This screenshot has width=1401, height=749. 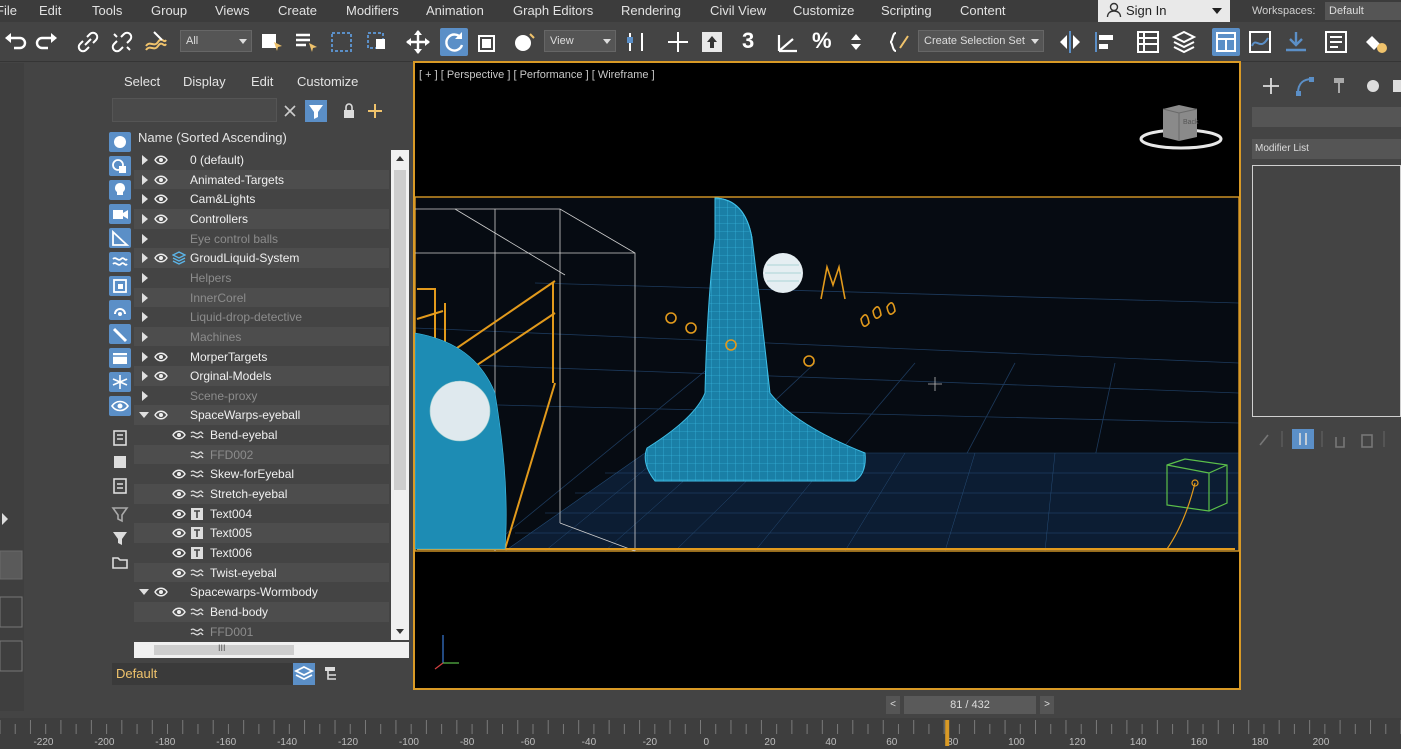 What do you see at coordinates (970, 705) in the screenshot?
I see `time-slider-thumb: 81 / 432` at bounding box center [970, 705].